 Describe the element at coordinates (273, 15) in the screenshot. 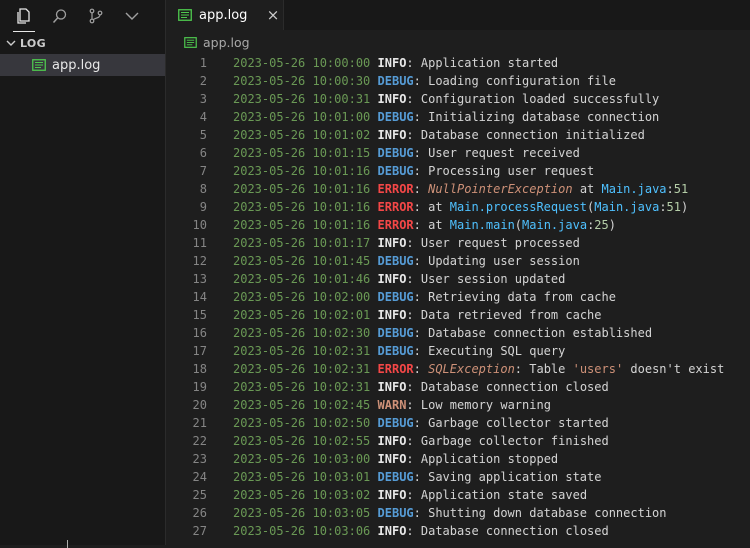

I see `close-icon: ×` at that location.